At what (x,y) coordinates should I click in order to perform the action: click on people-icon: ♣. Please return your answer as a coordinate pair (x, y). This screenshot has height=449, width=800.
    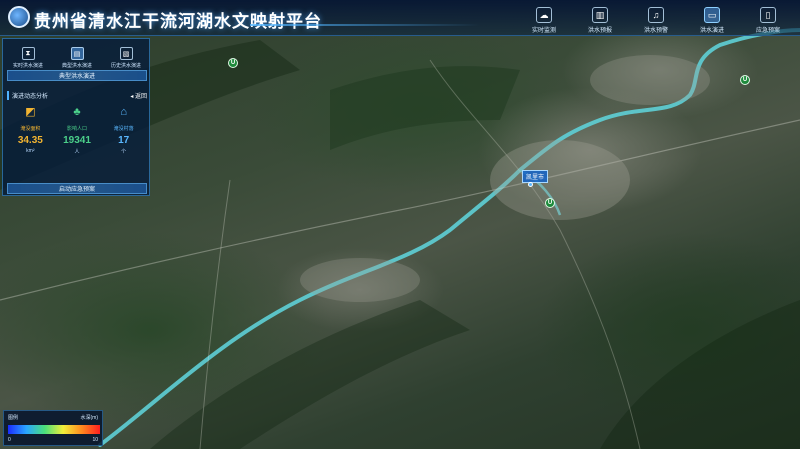
    Looking at the image, I should click on (77, 112).